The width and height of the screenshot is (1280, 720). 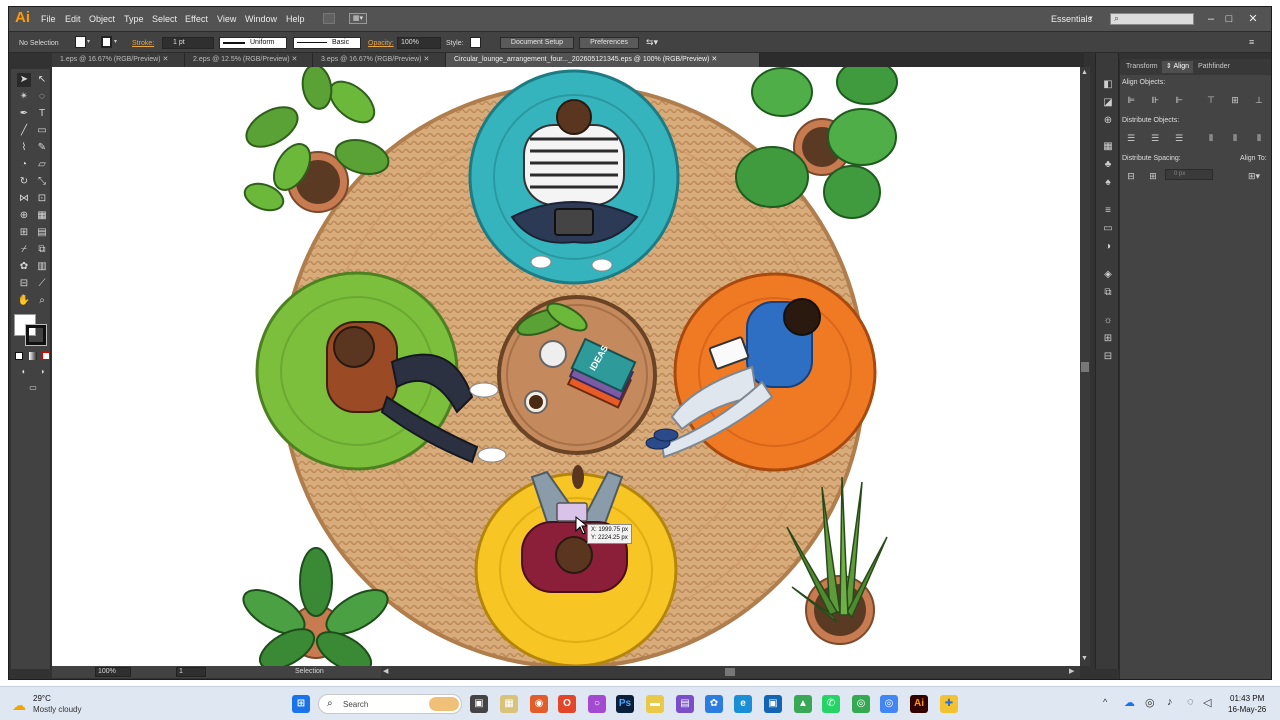 I want to click on horizontal-scrollbar: ◀ ▶, so click(x=730, y=672).